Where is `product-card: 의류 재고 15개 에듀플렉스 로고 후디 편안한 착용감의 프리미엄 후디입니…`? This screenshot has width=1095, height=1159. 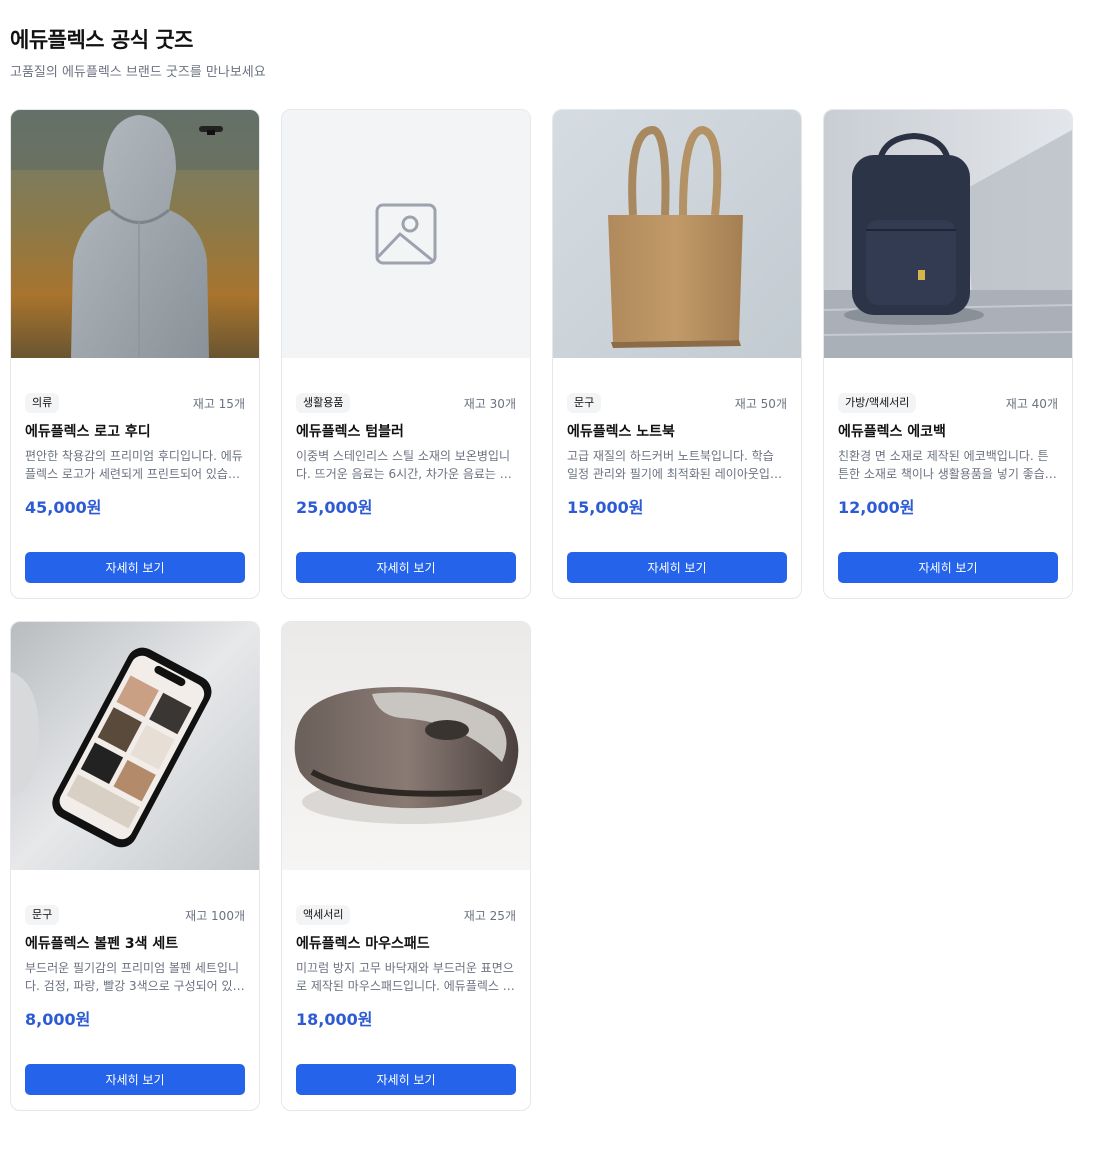 product-card: 의류 재고 15개 에듀플렉스 로고 후디 편안한 착용감의 프리미엄 후디입니… is located at coordinates (135, 354).